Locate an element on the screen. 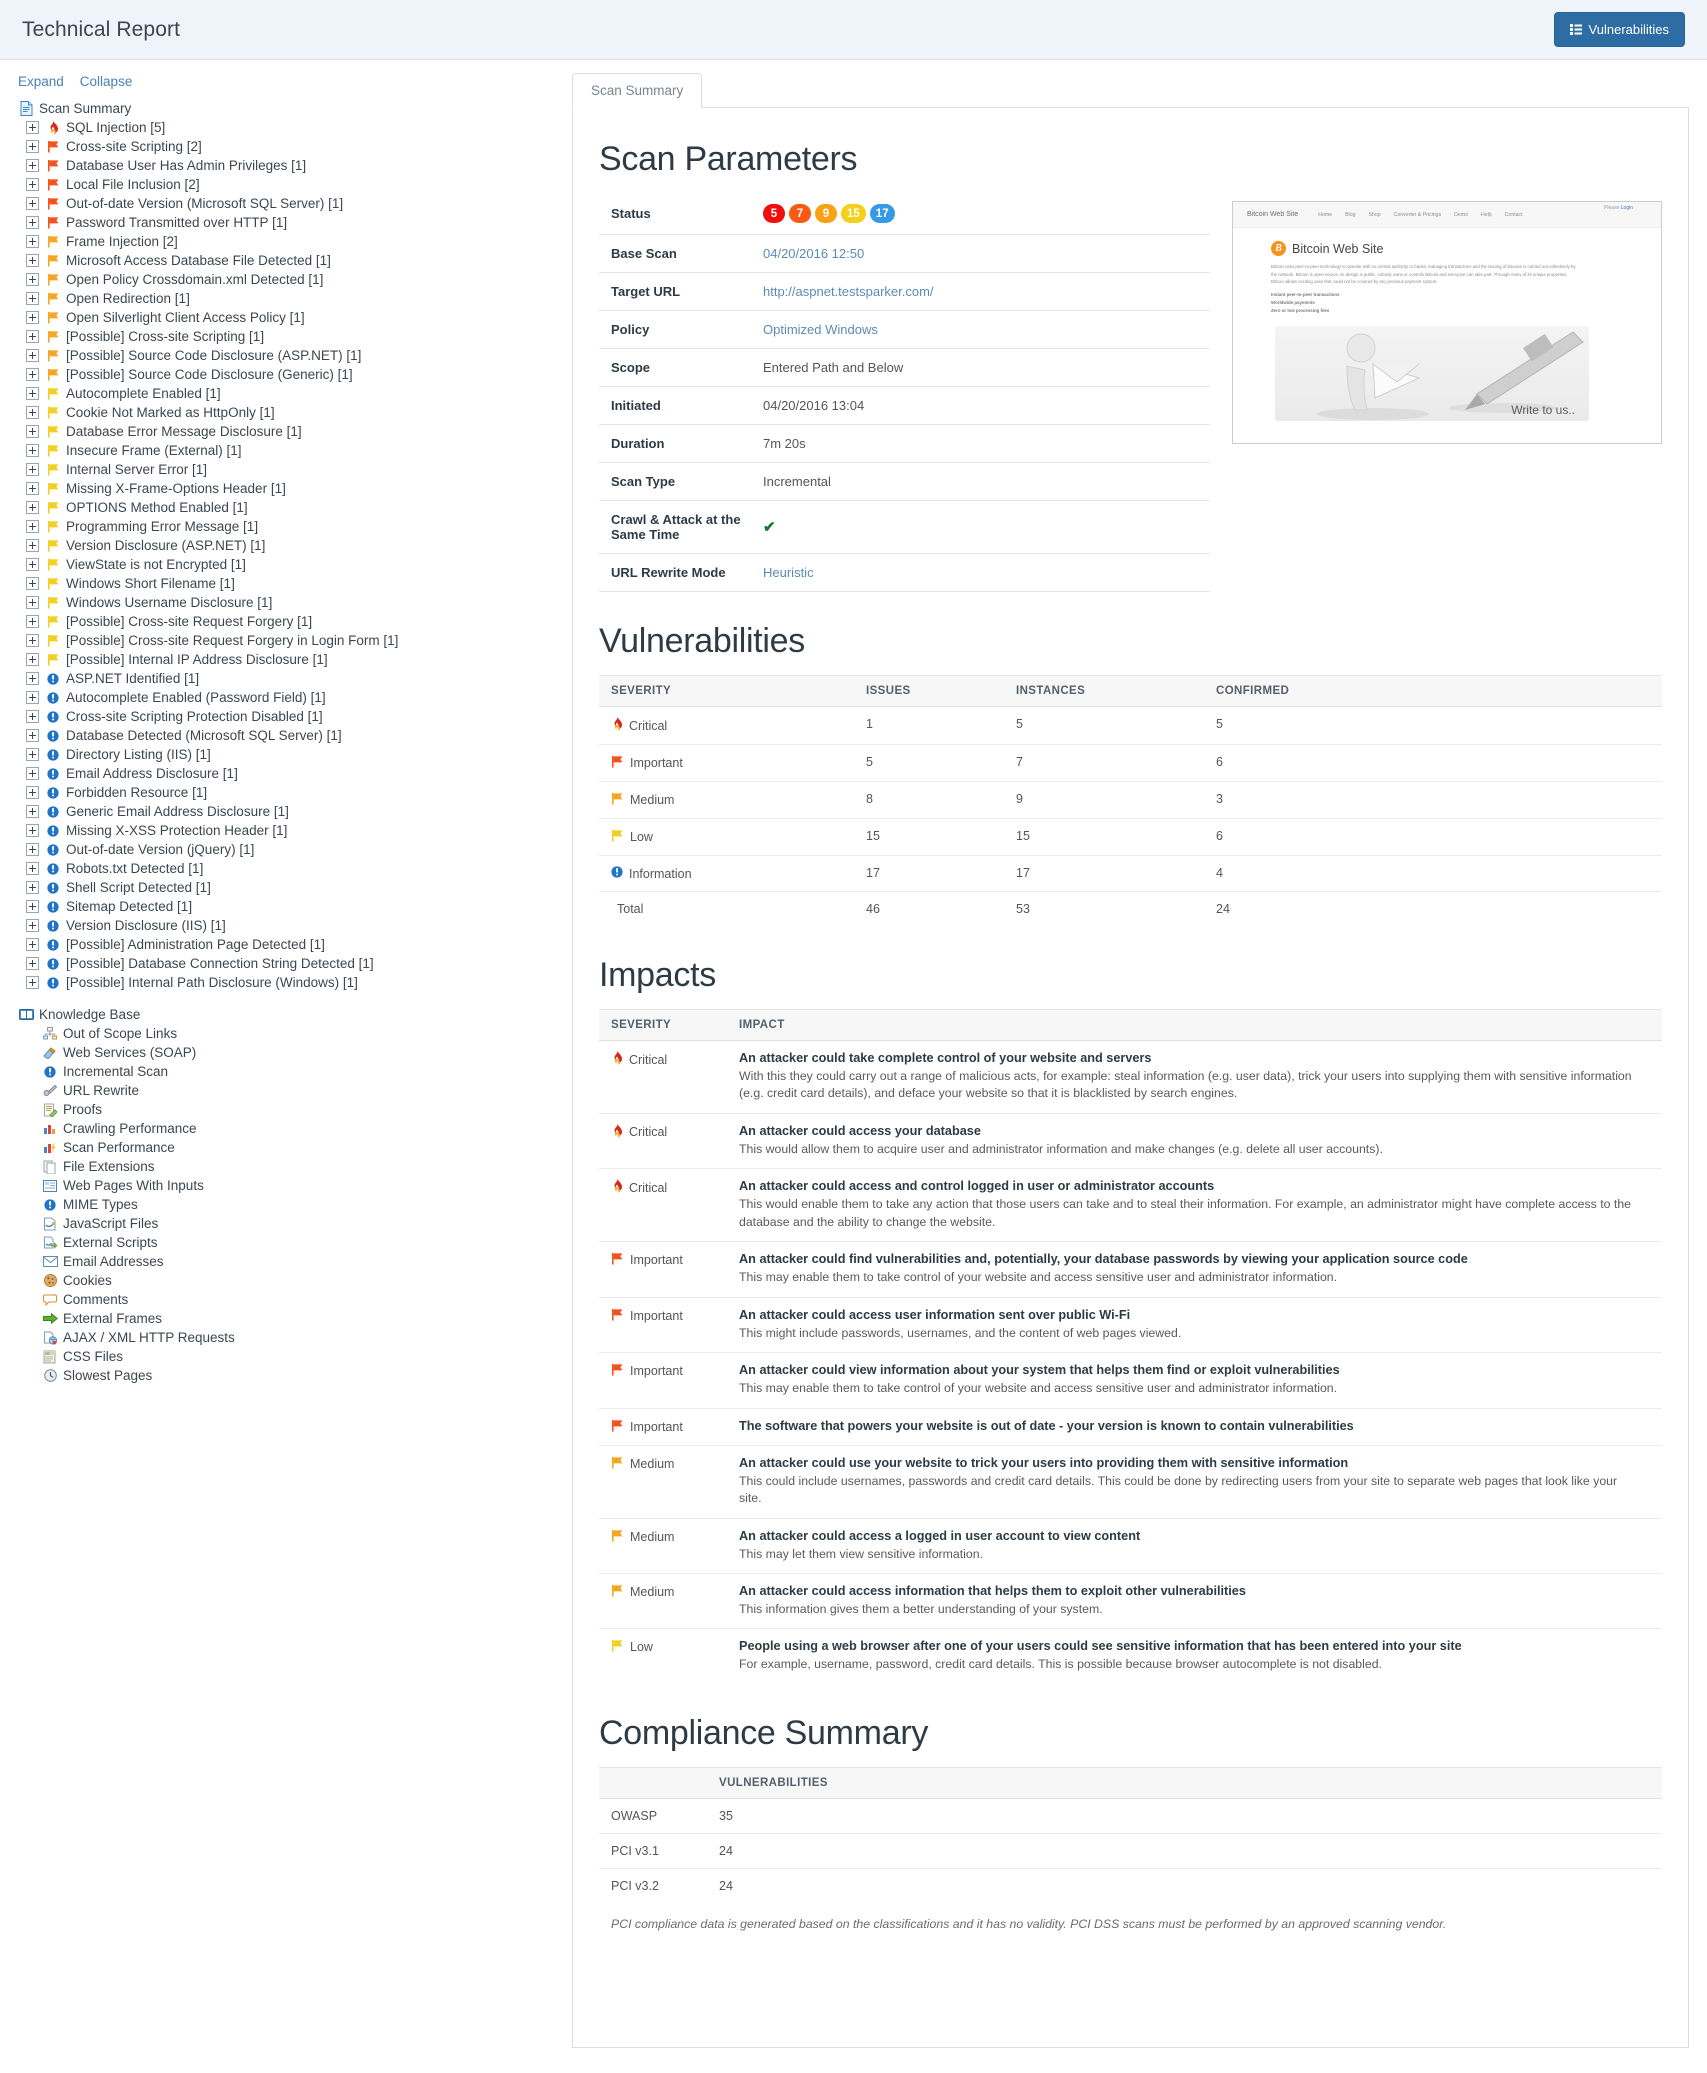 This screenshot has width=1707, height=2073. tree-node-knowledge-base: Knowledge Base is located at coordinates (291, 1014).